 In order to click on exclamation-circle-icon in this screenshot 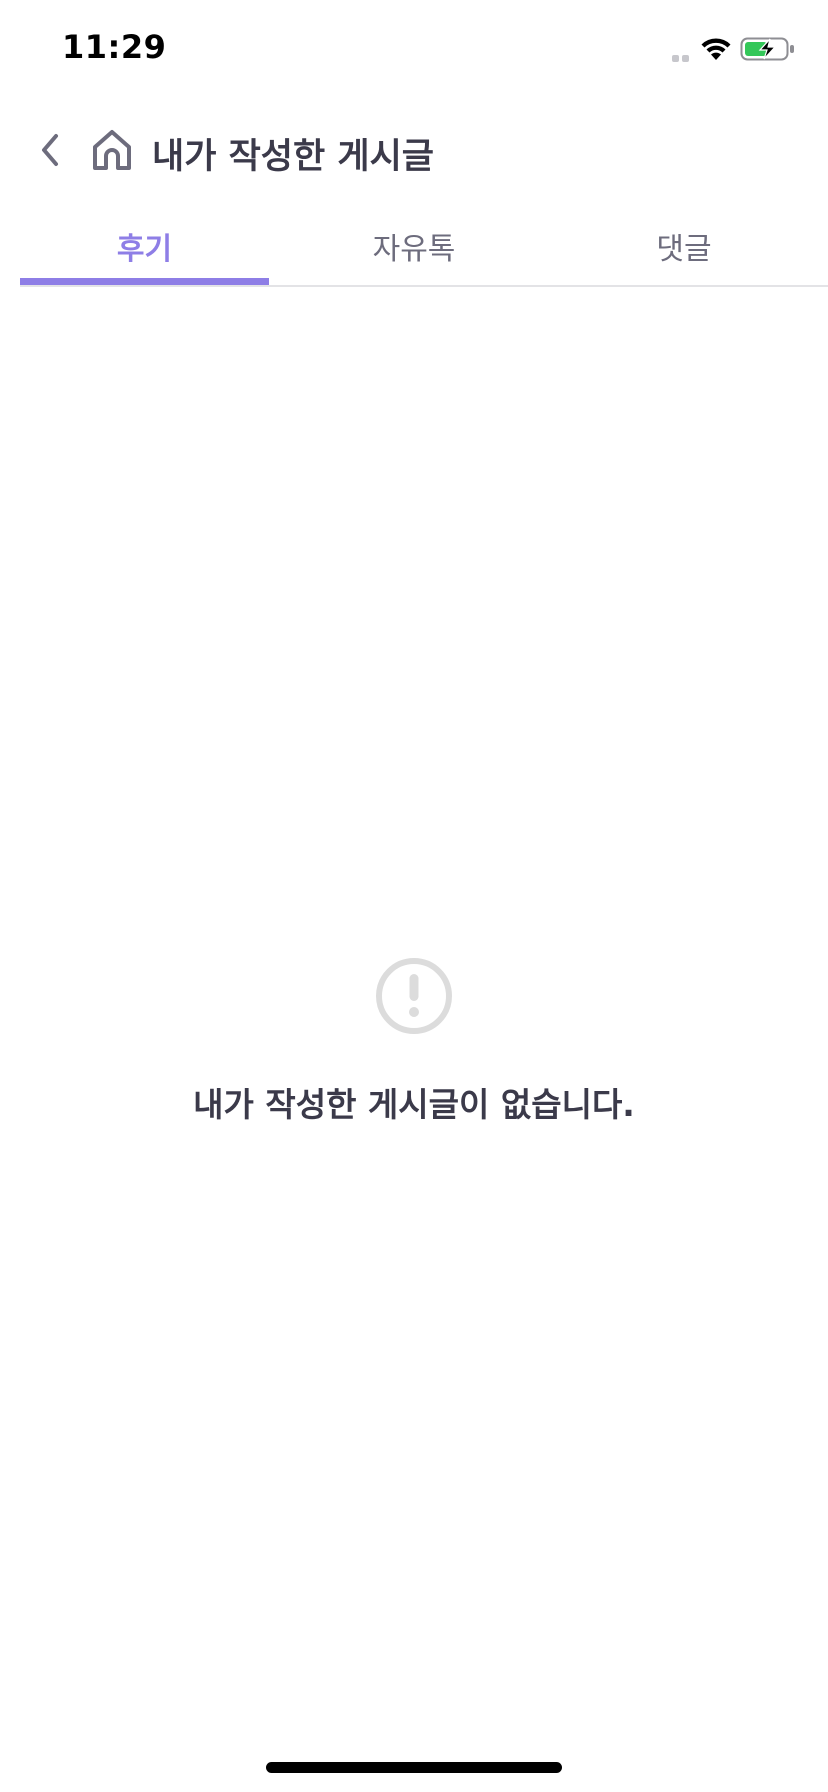, I will do `click(414, 996)`.